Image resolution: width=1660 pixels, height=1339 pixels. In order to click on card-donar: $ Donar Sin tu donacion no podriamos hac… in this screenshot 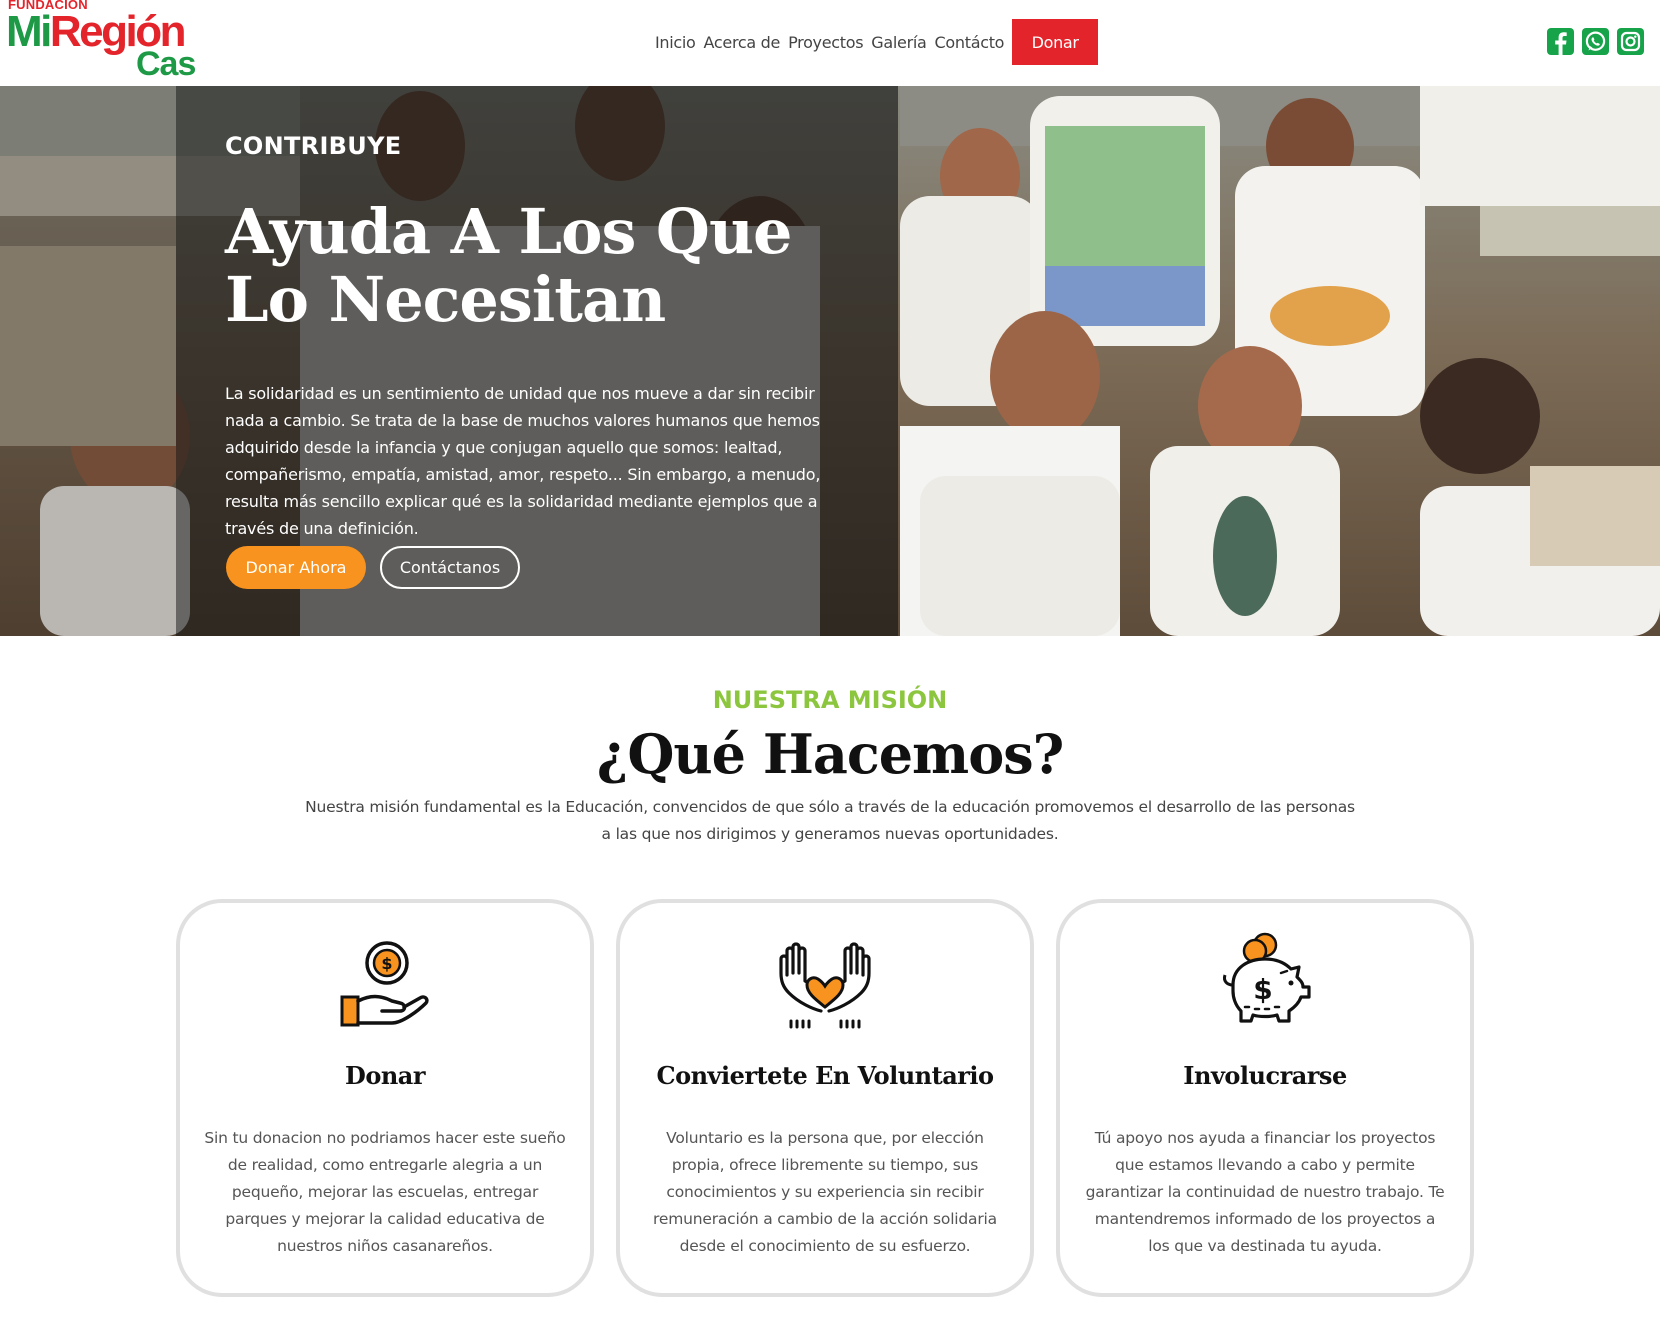, I will do `click(385, 1098)`.